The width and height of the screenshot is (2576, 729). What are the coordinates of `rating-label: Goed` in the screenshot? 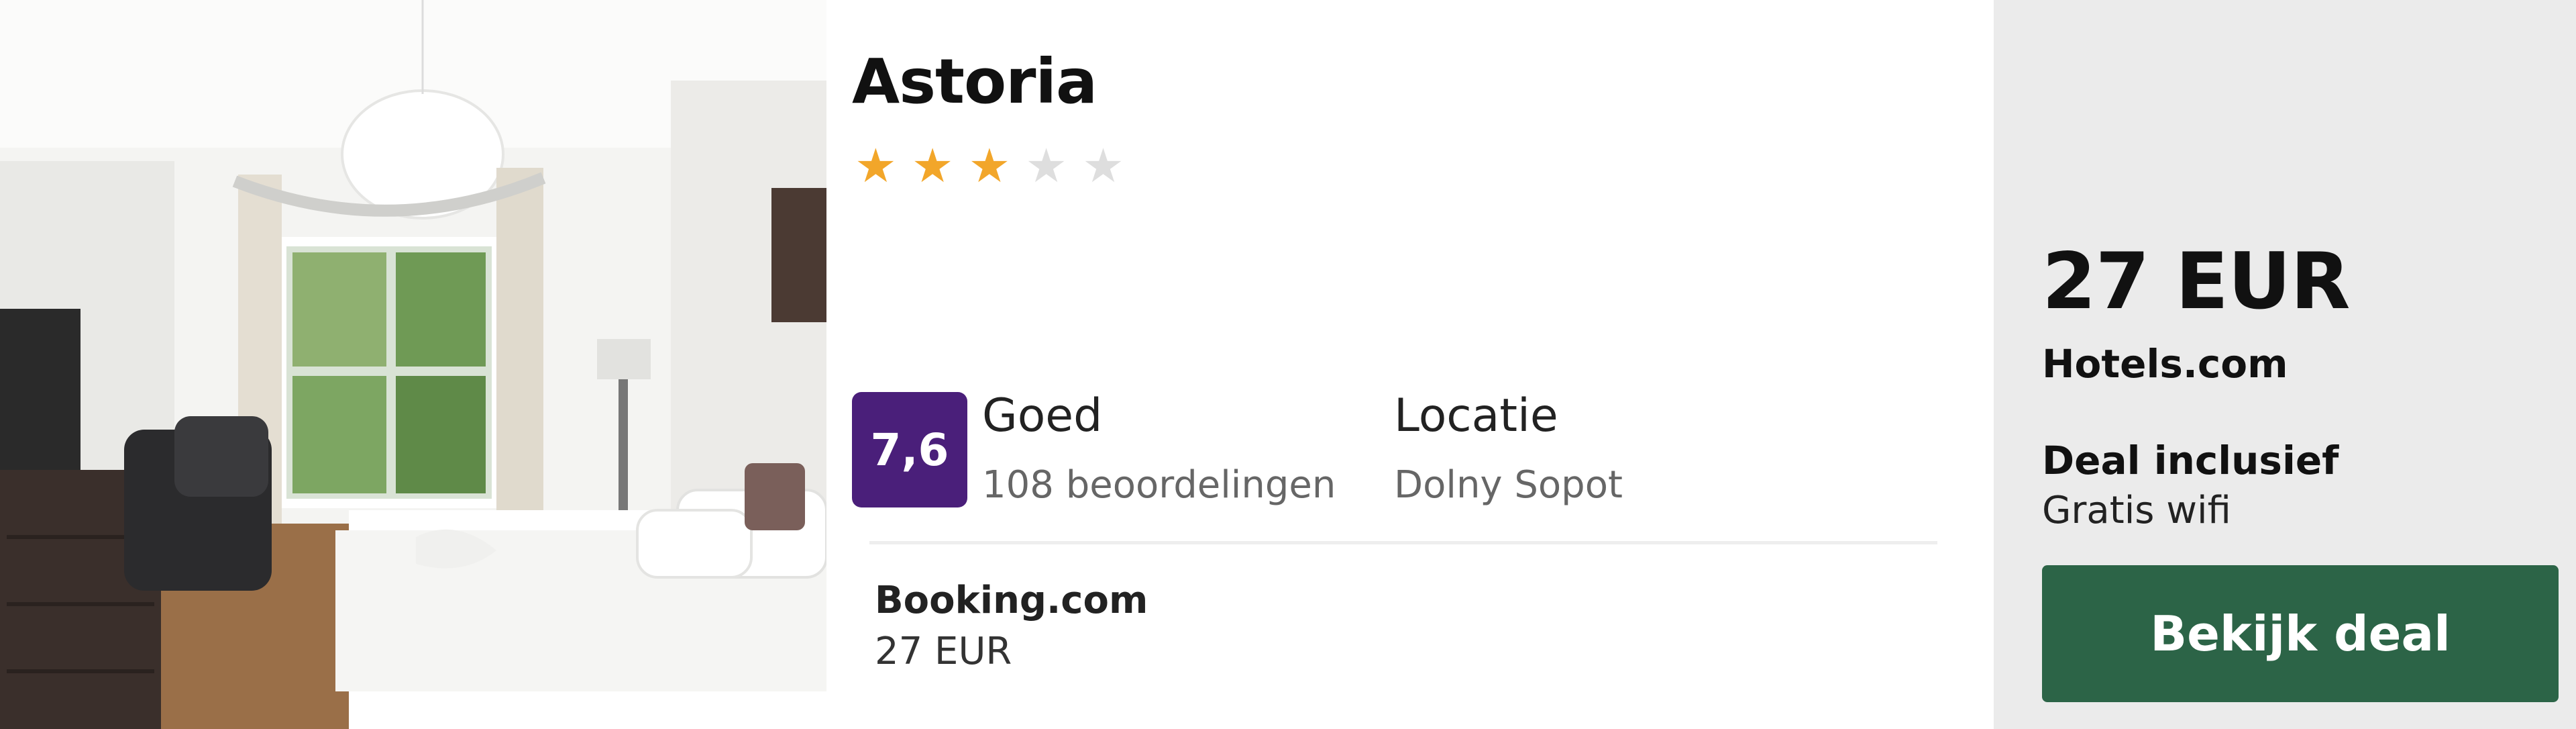 It's located at (1042, 416).